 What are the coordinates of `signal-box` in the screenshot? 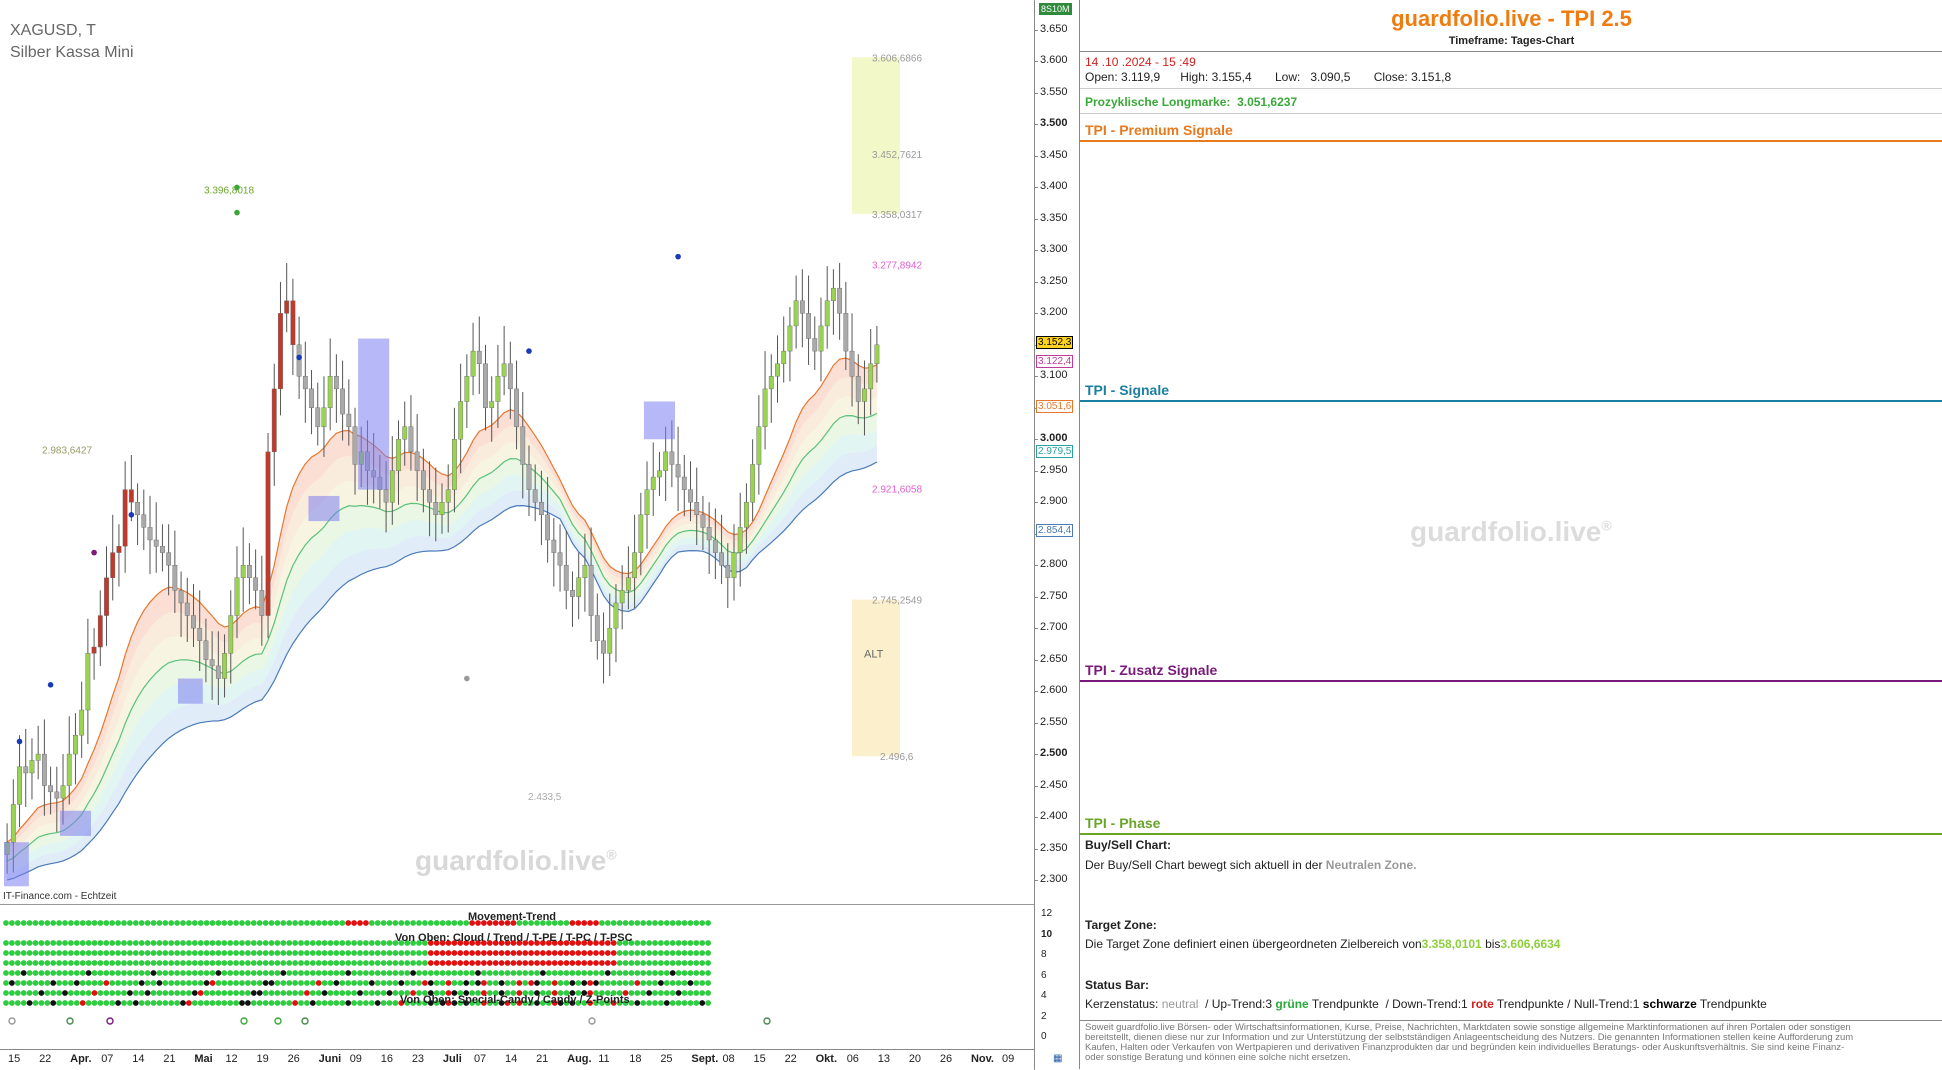 It's located at (324, 508).